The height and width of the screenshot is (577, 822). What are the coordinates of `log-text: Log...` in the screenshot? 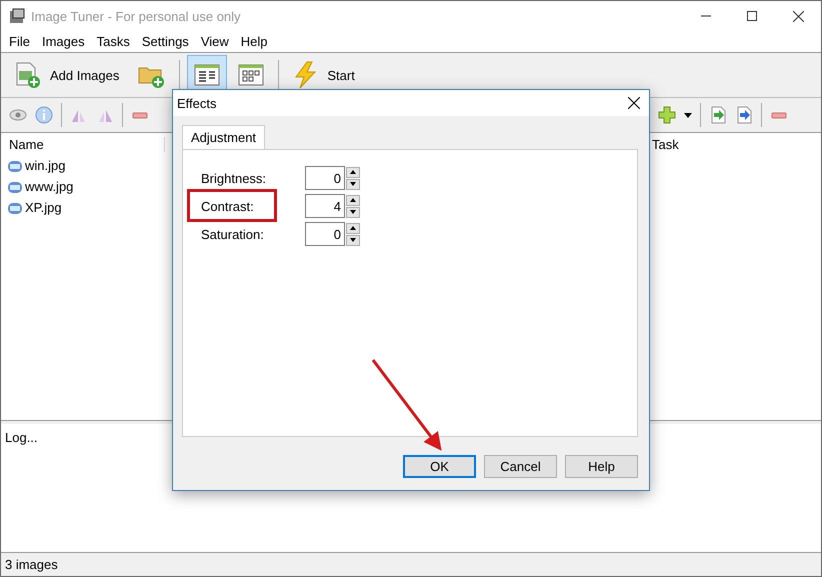 It's located at (21, 437).